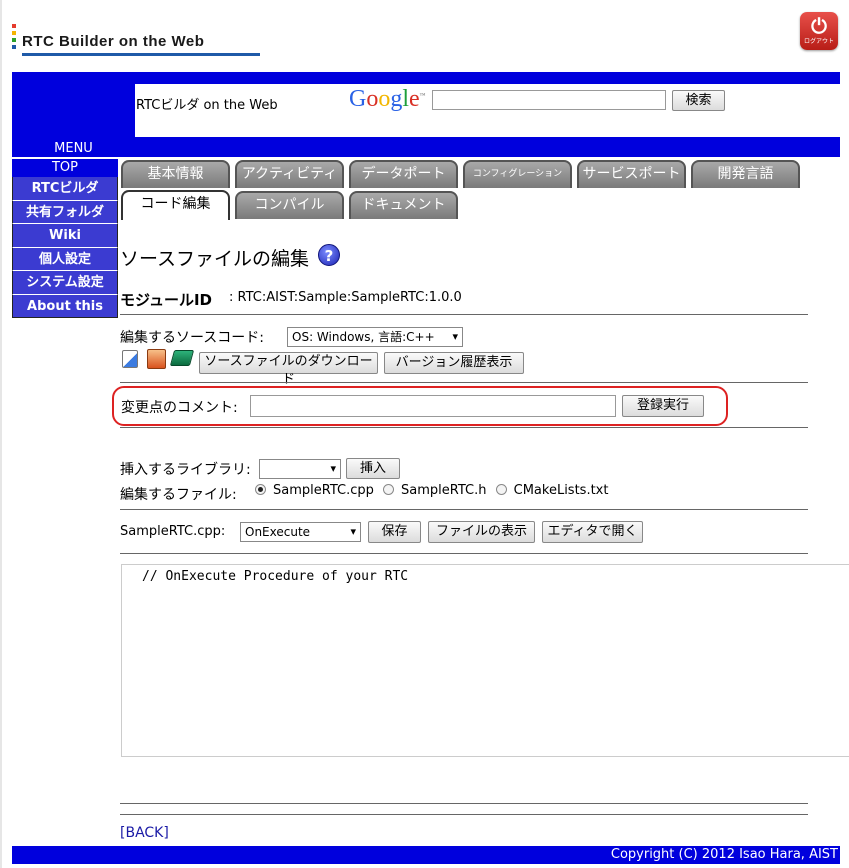  Describe the element at coordinates (65, 189) in the screenshot. I see `menu-item-rtc-builder: RTCビルダ` at that location.